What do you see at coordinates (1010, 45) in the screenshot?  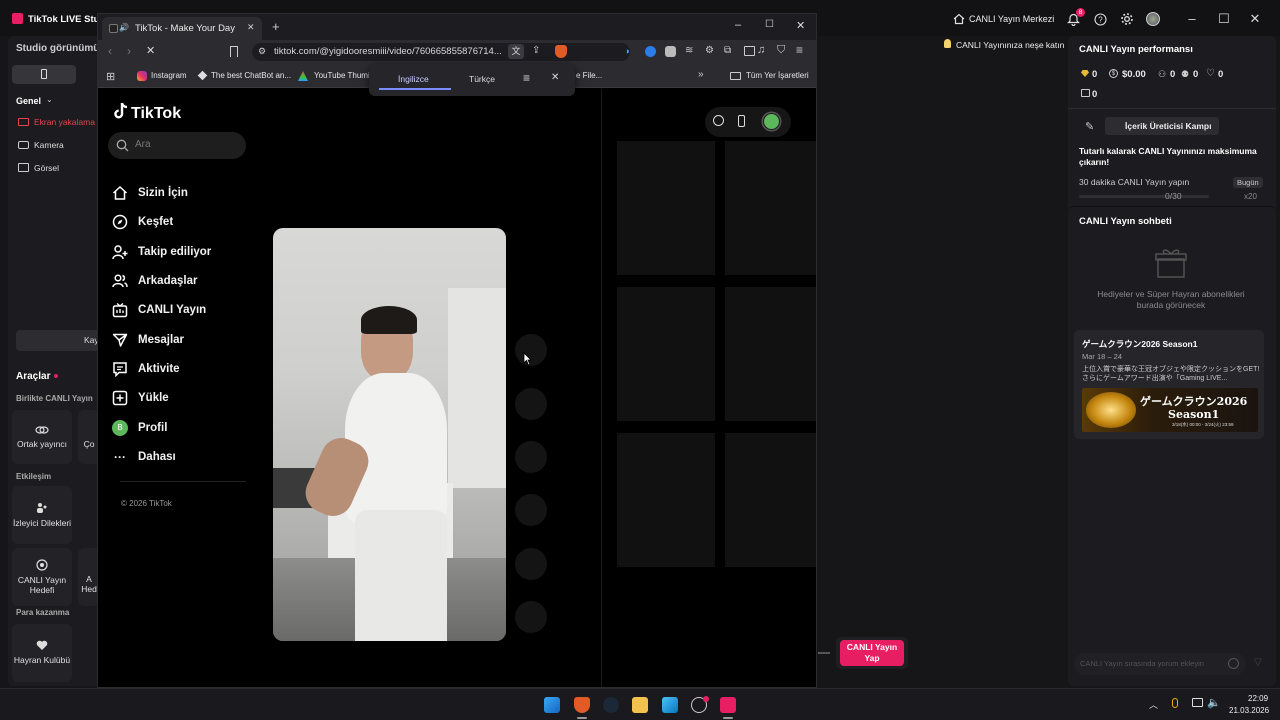 I see `live-tip-banner: CANLI Yayınınıza neşe katın` at bounding box center [1010, 45].